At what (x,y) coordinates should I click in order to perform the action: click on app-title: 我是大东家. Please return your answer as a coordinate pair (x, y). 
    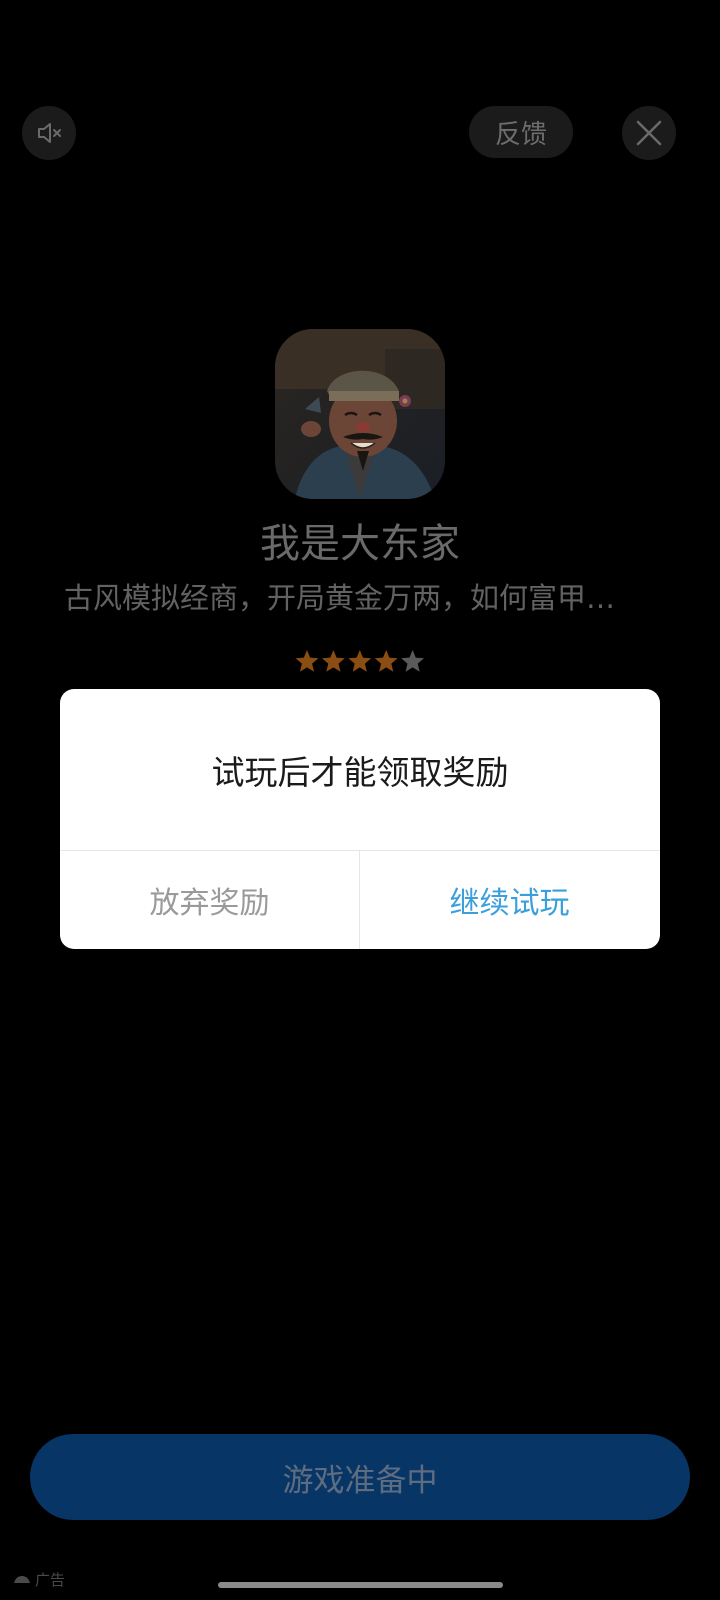
    Looking at the image, I should click on (360, 544).